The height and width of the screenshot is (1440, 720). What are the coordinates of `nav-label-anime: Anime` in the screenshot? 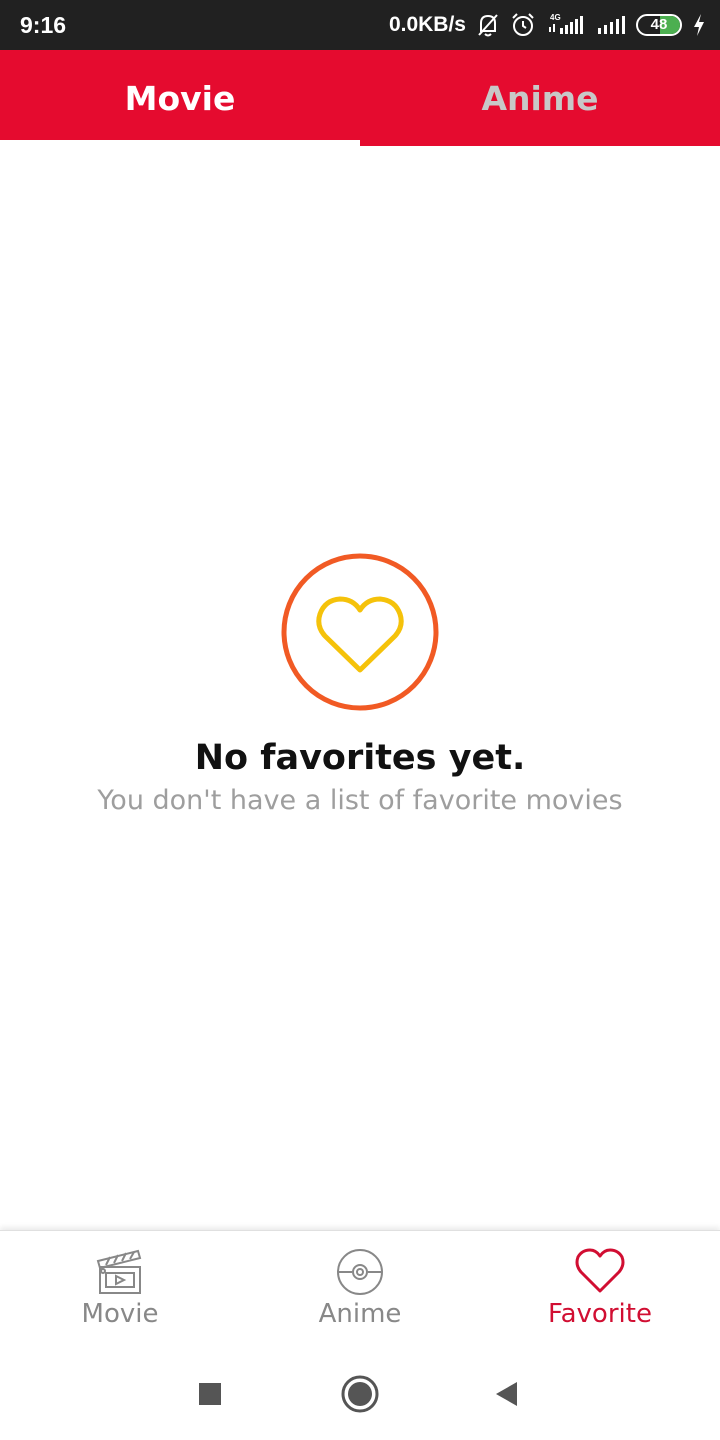 It's located at (360, 1314).